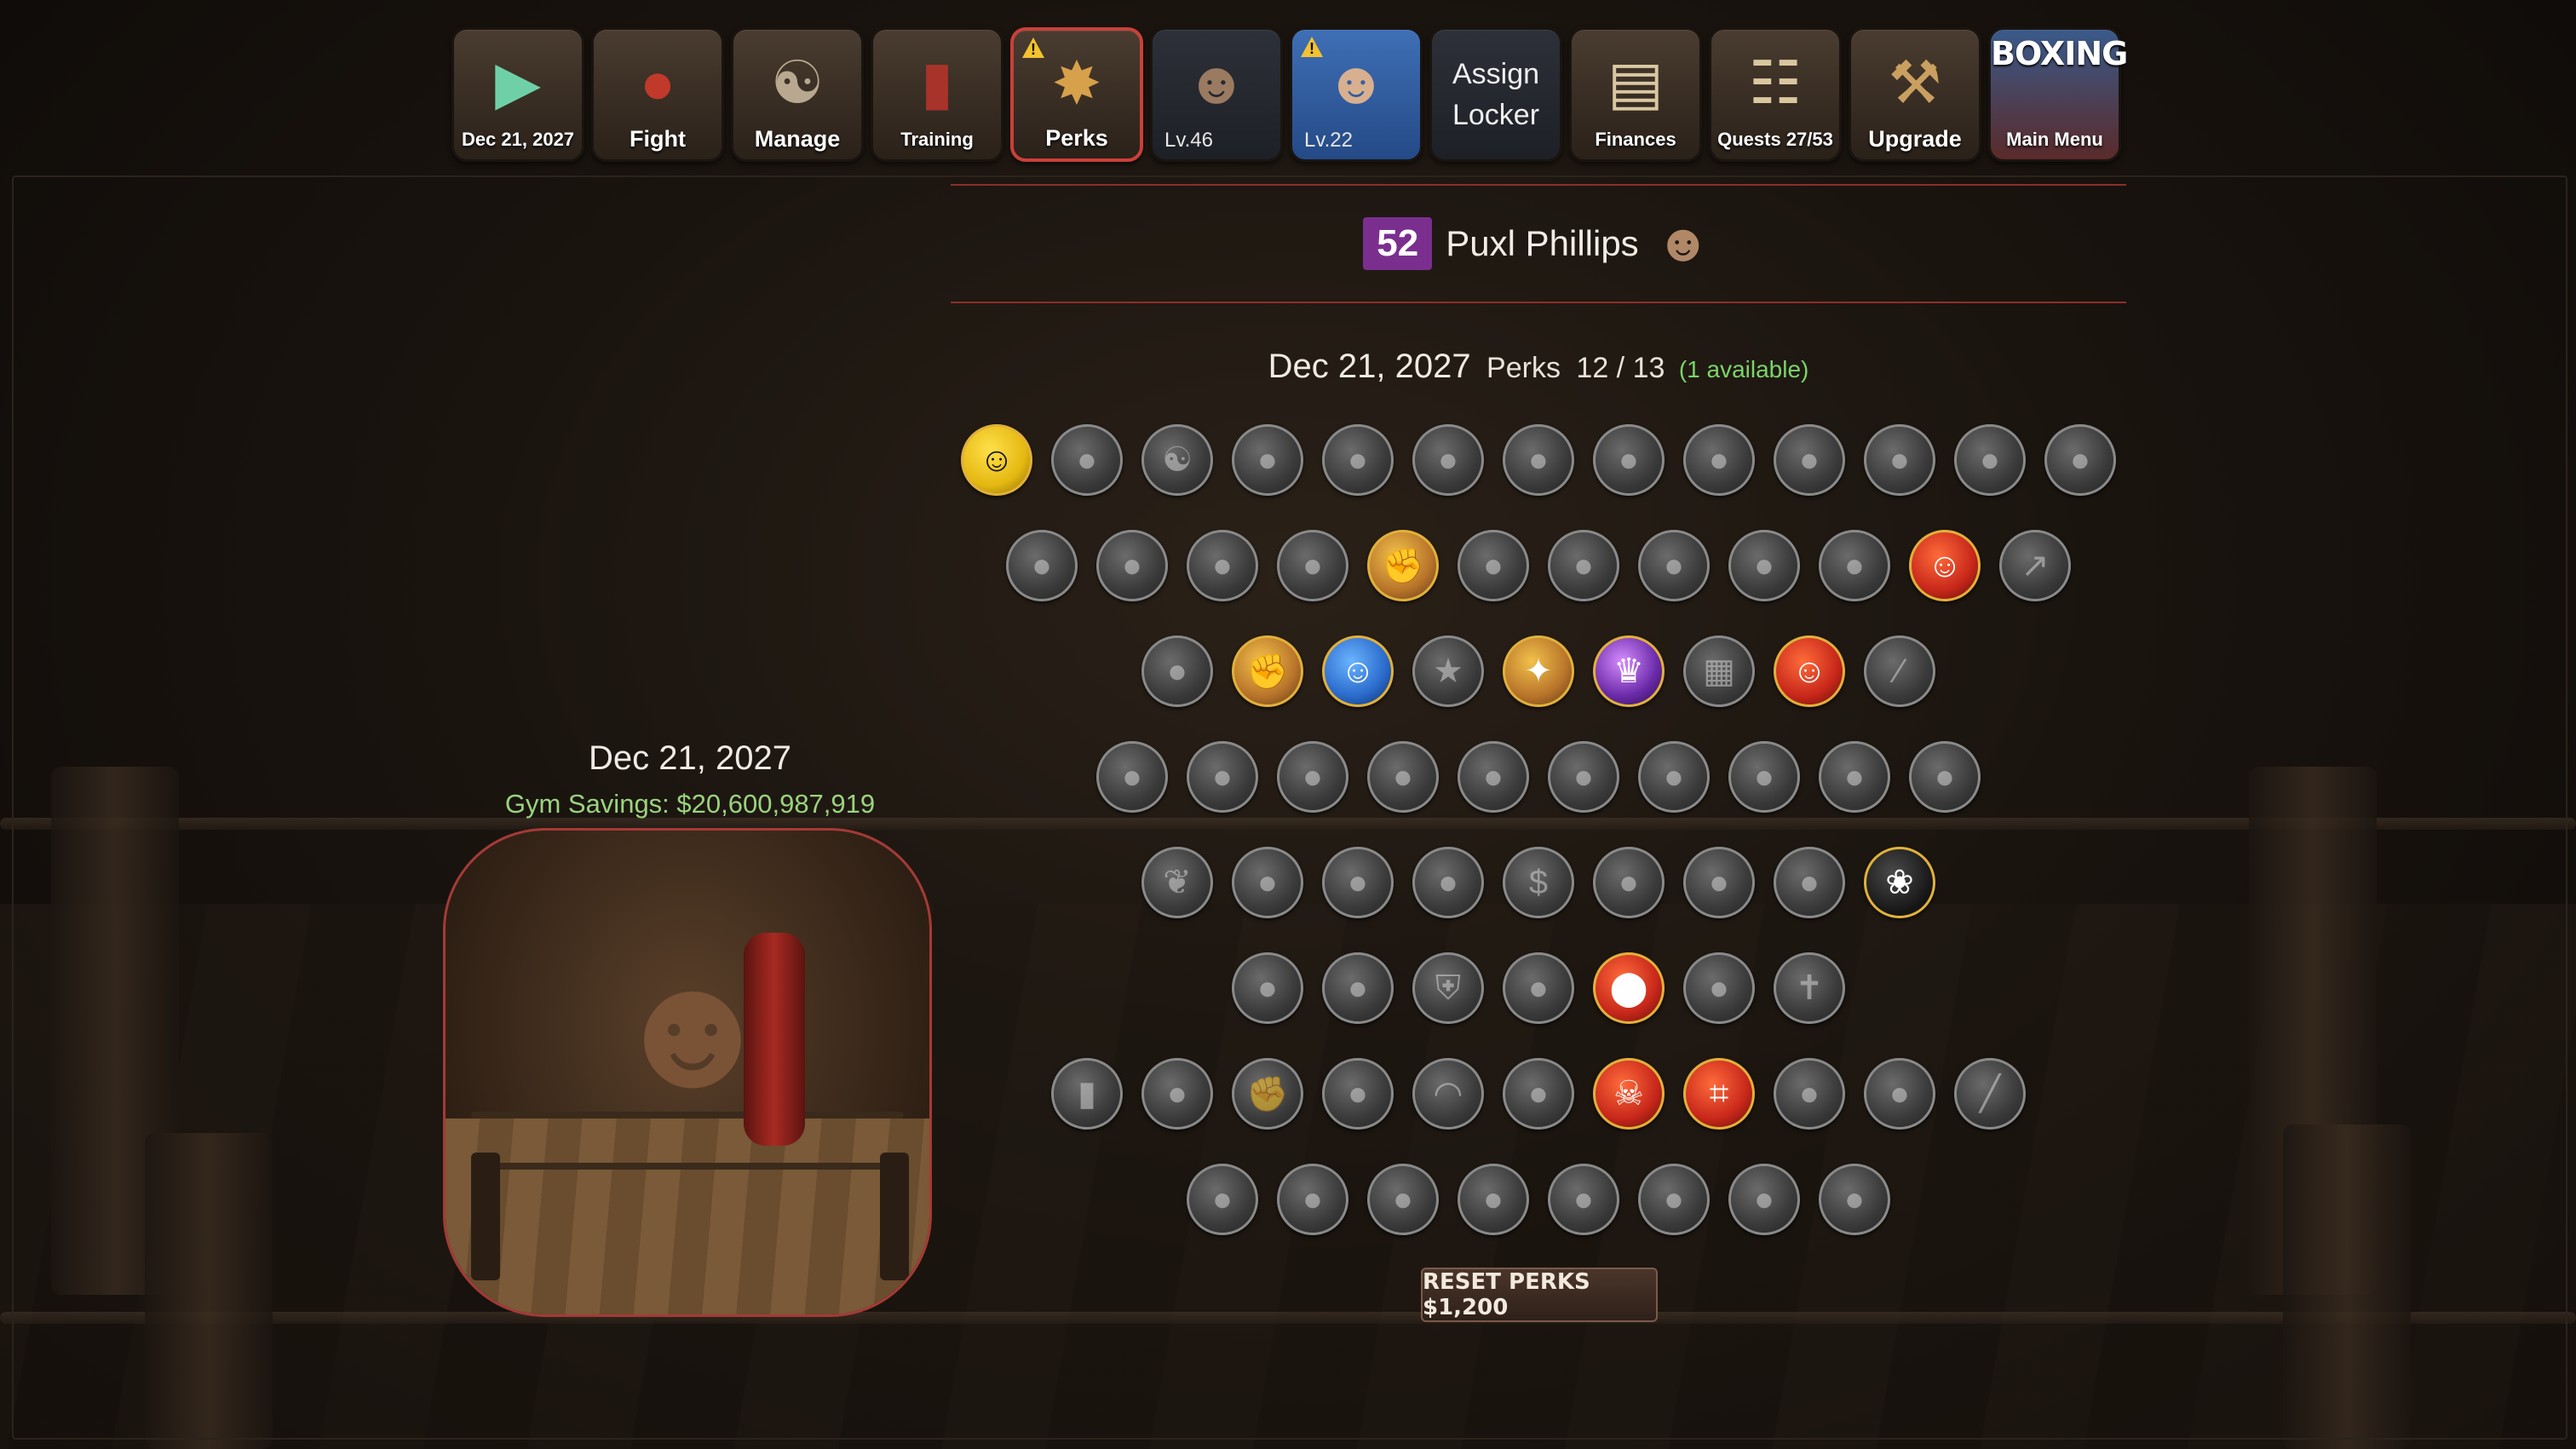 Image resolution: width=2576 pixels, height=1449 pixels. I want to click on red-fighter-icon: ☺, so click(1810, 671).